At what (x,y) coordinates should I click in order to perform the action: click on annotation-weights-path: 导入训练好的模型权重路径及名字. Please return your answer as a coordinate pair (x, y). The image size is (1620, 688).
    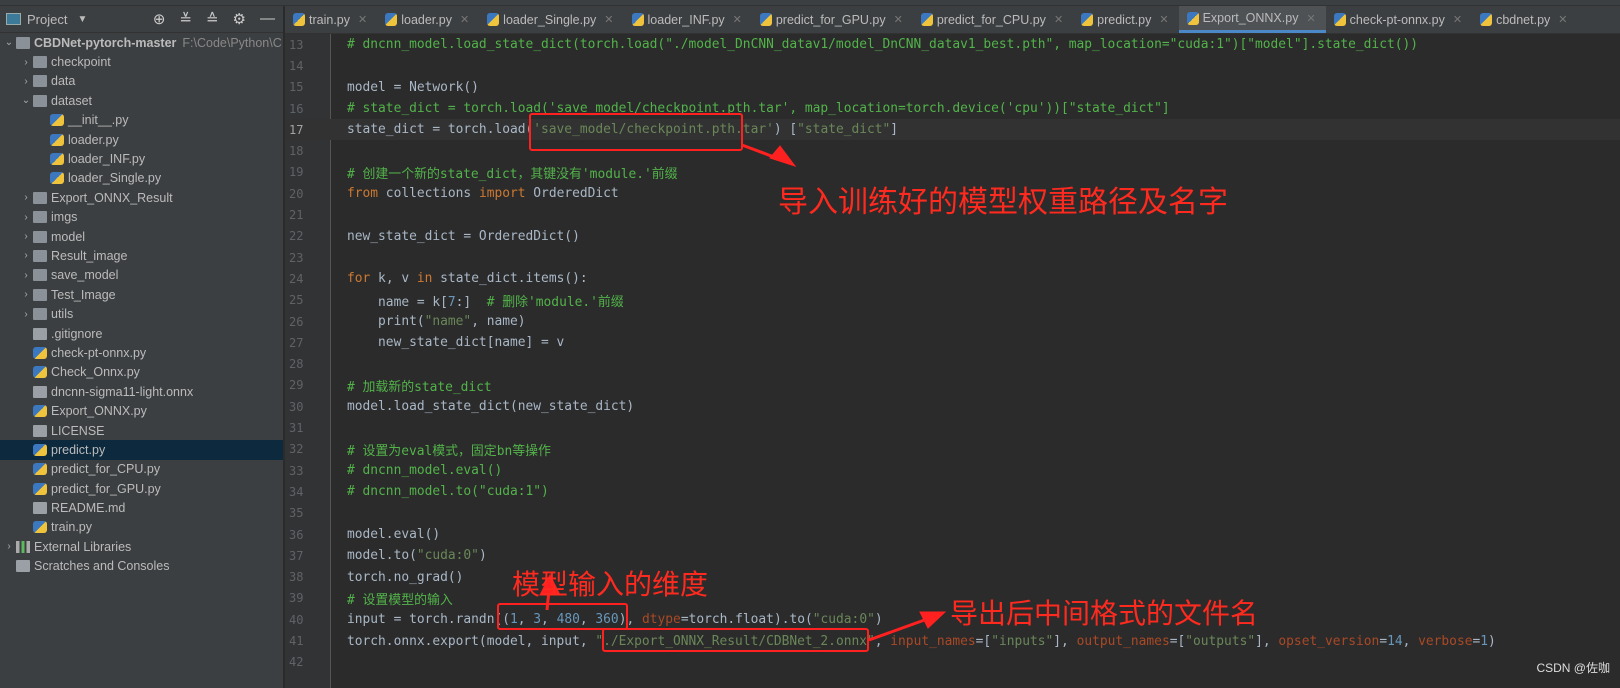
    Looking at the image, I should click on (1003, 202).